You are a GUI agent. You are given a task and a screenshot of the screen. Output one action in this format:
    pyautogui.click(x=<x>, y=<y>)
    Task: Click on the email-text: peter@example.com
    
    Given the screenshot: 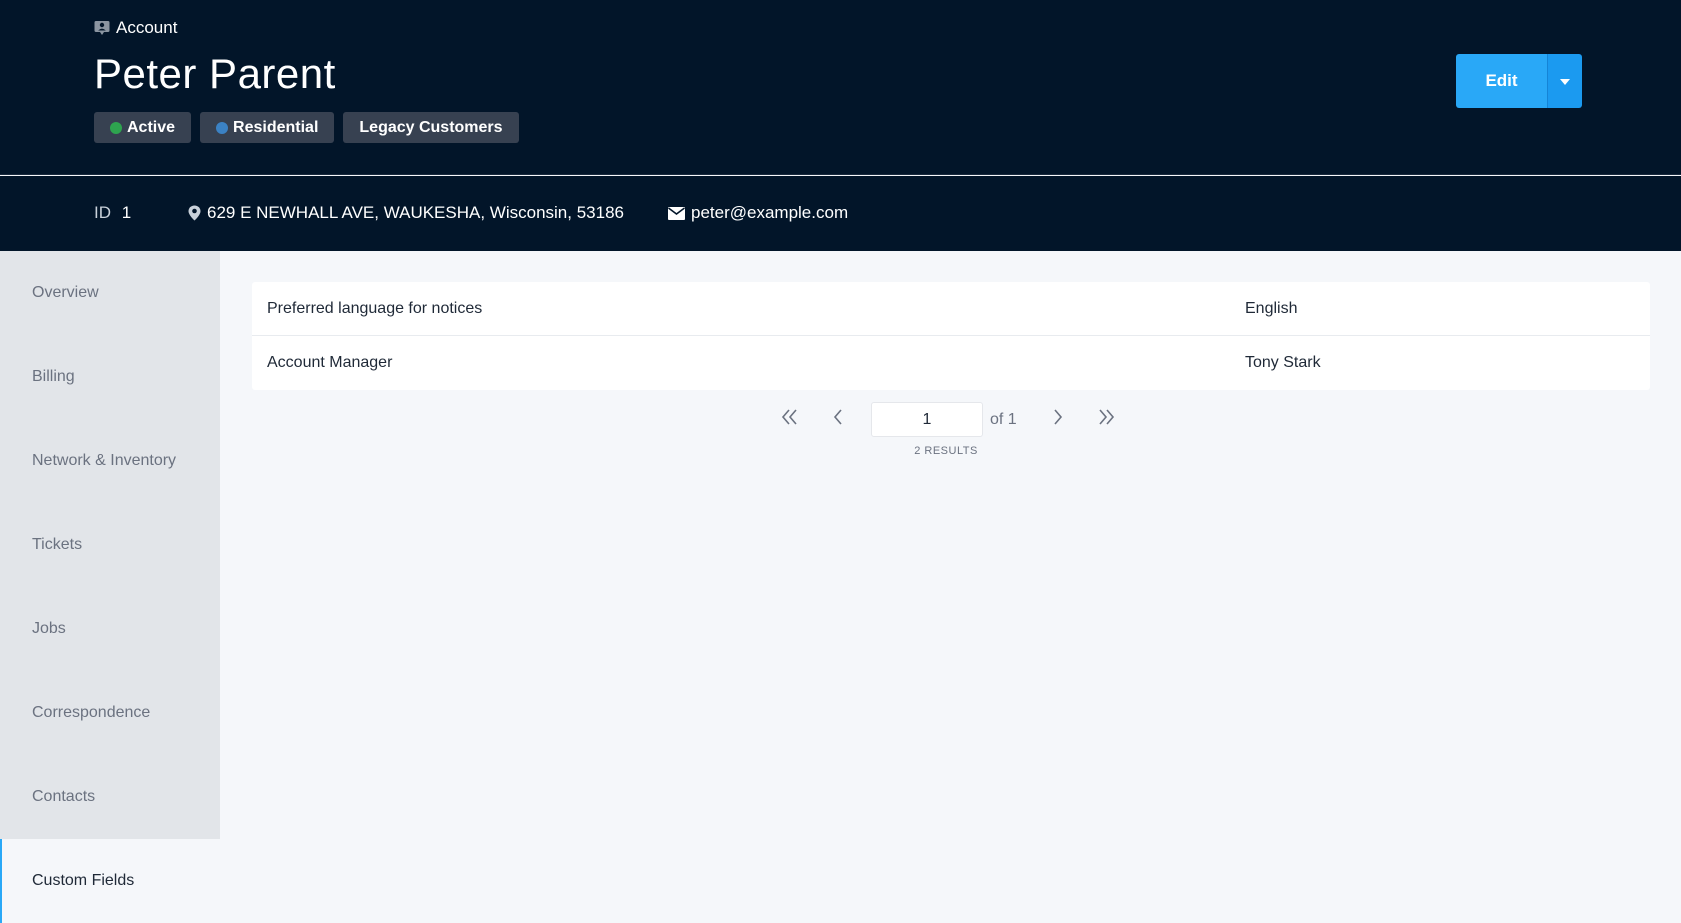 What is the action you would take?
    pyautogui.click(x=770, y=212)
    